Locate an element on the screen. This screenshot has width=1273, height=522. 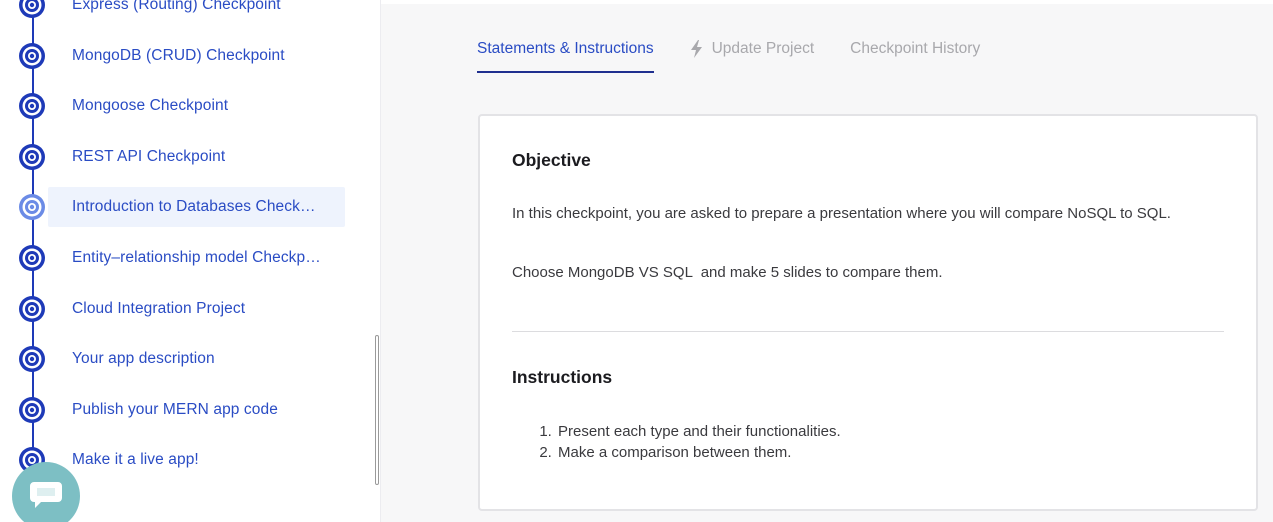
checkpoint-label-container: Entity–relationship model Checkpoint is located at coordinates (196, 258).